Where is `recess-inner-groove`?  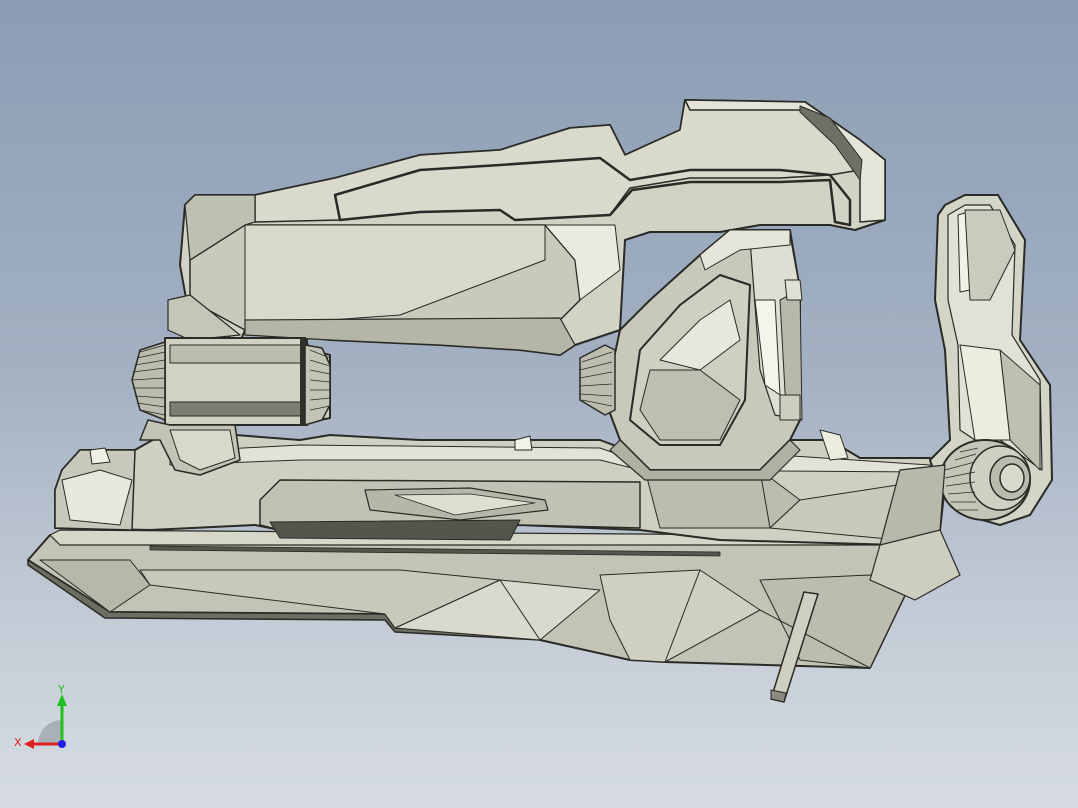 recess-inner-groove is located at coordinates (395, 530).